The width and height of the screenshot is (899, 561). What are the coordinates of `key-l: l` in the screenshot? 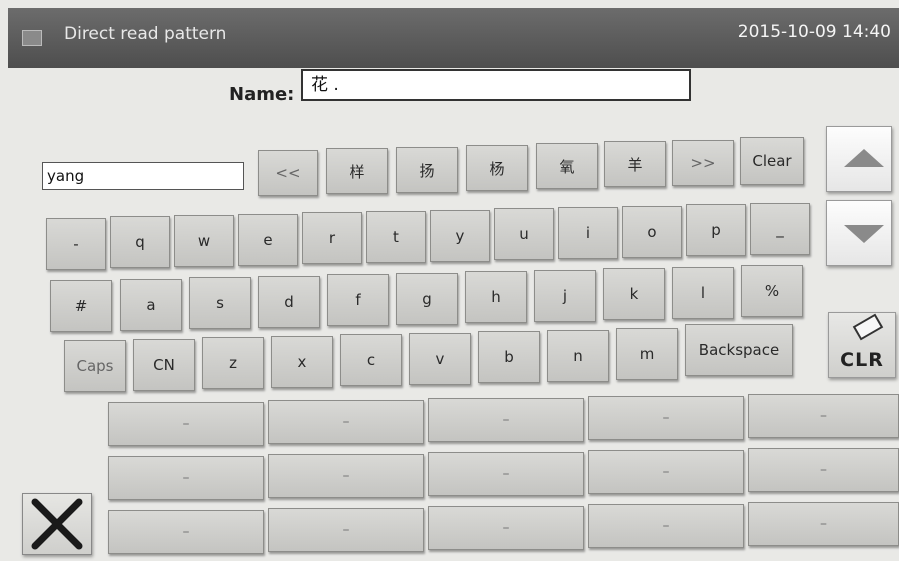 It's located at (703, 293).